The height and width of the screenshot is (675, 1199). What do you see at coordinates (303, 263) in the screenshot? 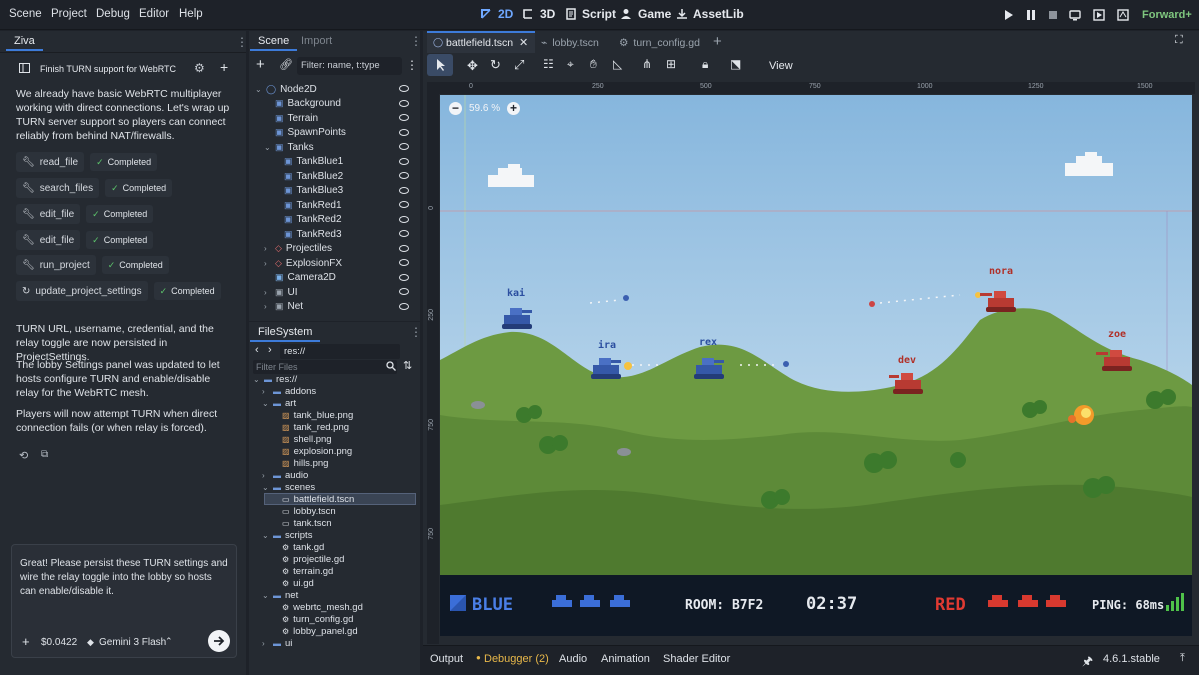
I see `scene-node: › ◇ ExplosionFX` at bounding box center [303, 263].